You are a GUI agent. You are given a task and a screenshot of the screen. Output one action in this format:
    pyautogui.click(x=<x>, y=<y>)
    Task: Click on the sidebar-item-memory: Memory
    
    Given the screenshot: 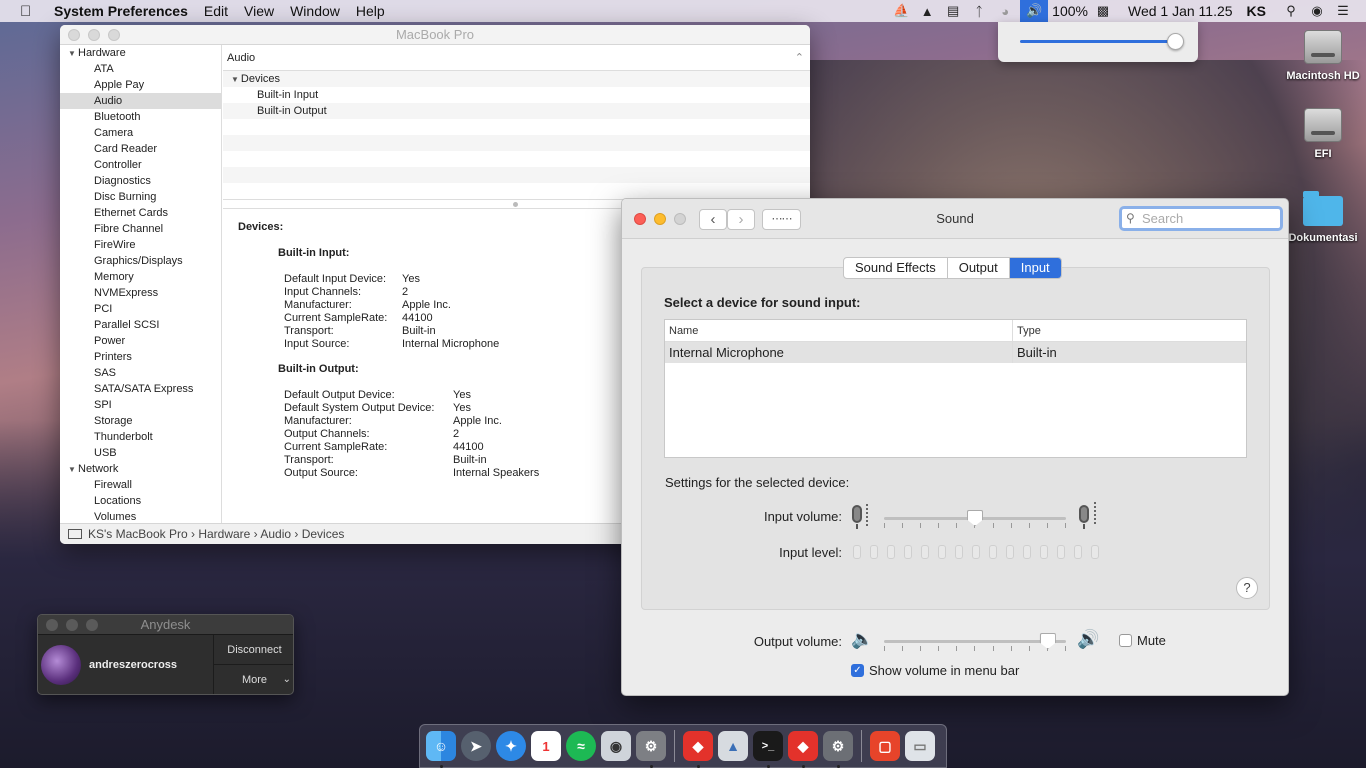 What is the action you would take?
    pyautogui.click(x=140, y=277)
    